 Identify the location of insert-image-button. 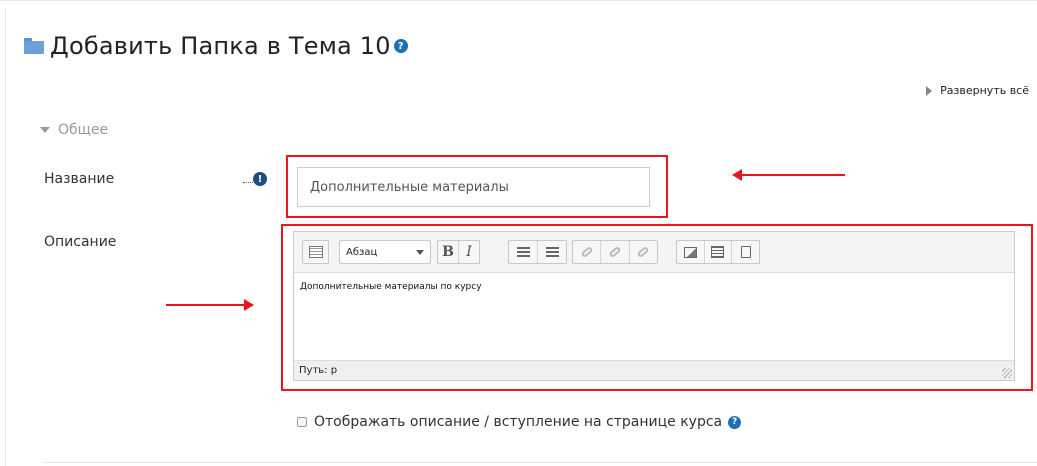
(690, 252).